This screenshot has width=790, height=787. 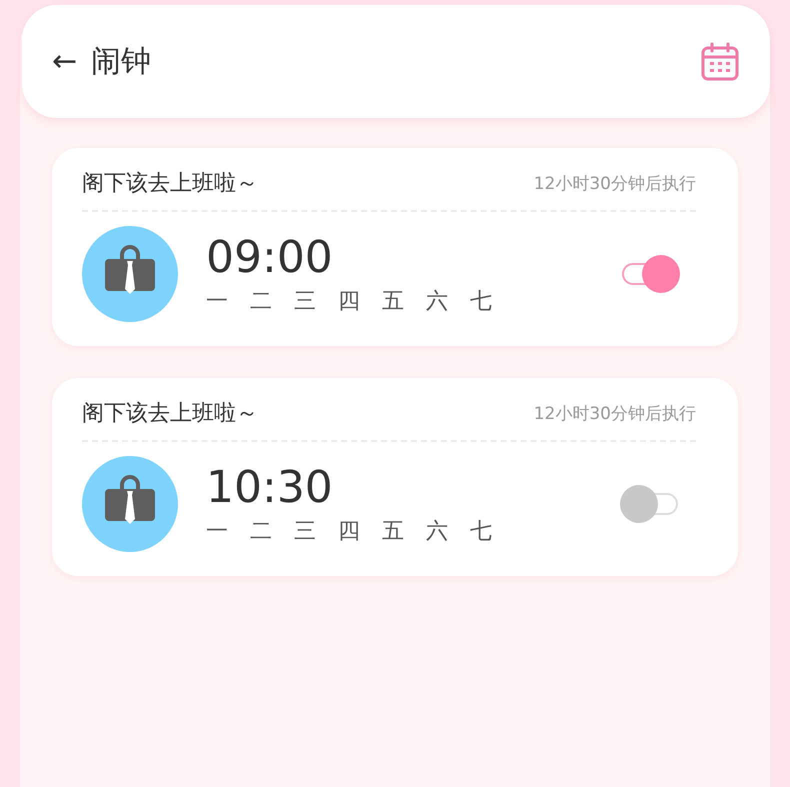 I want to click on alarm-time: 09:00, so click(x=270, y=258).